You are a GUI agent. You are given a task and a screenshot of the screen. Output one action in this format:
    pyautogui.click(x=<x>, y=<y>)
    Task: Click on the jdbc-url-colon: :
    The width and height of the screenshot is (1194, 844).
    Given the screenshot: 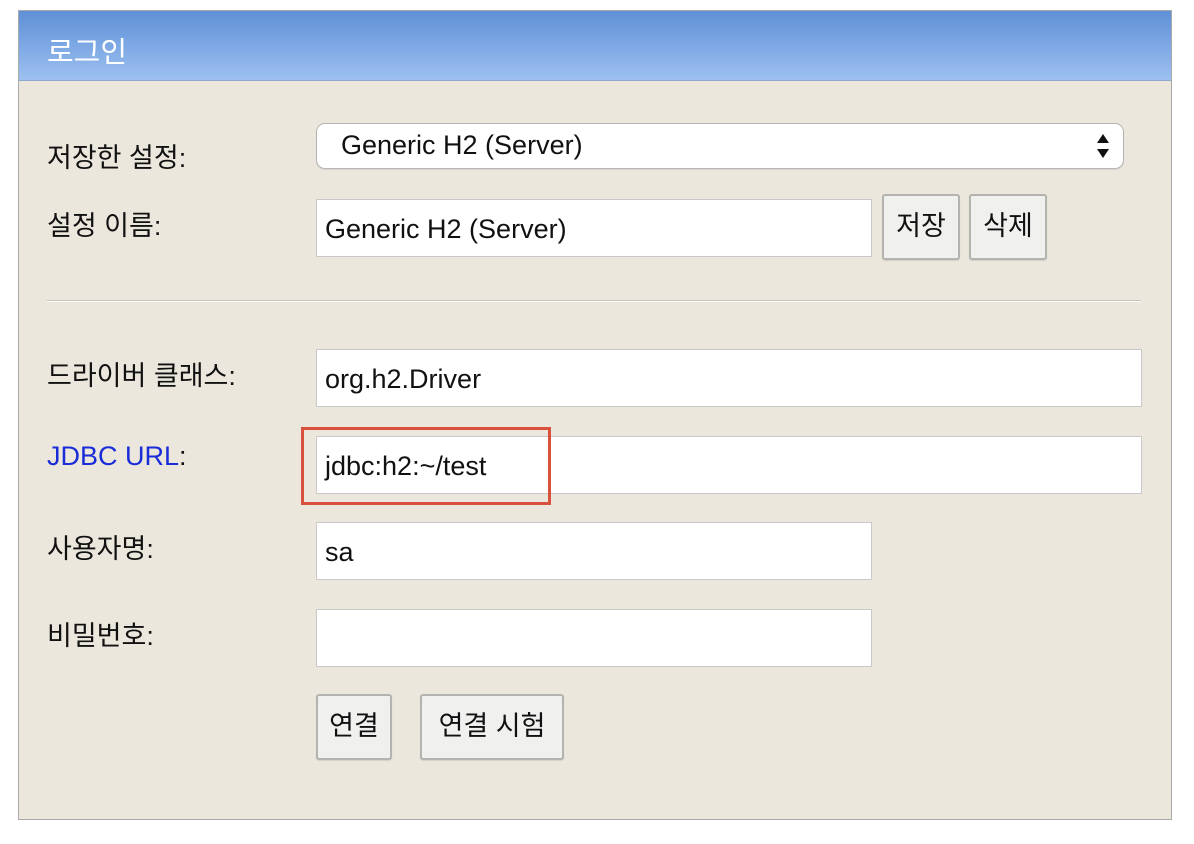 What is the action you would take?
    pyautogui.click(x=183, y=456)
    